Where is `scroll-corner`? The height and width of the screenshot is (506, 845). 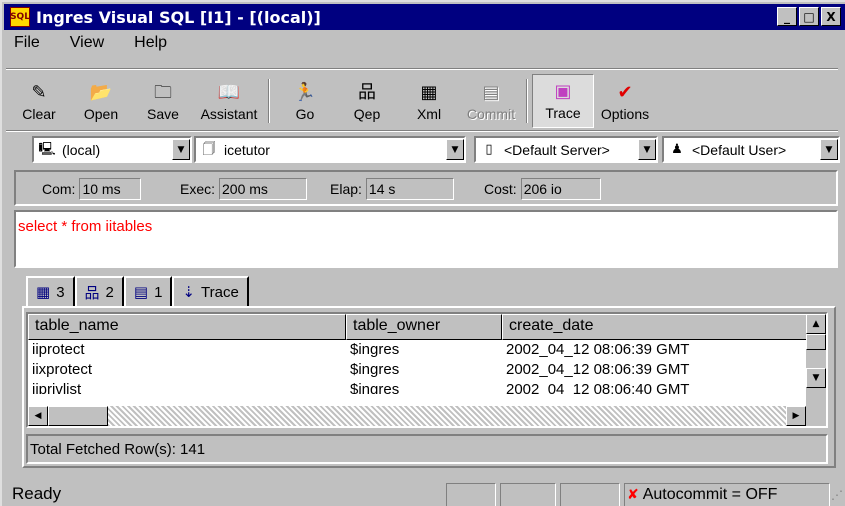 scroll-corner is located at coordinates (816, 416).